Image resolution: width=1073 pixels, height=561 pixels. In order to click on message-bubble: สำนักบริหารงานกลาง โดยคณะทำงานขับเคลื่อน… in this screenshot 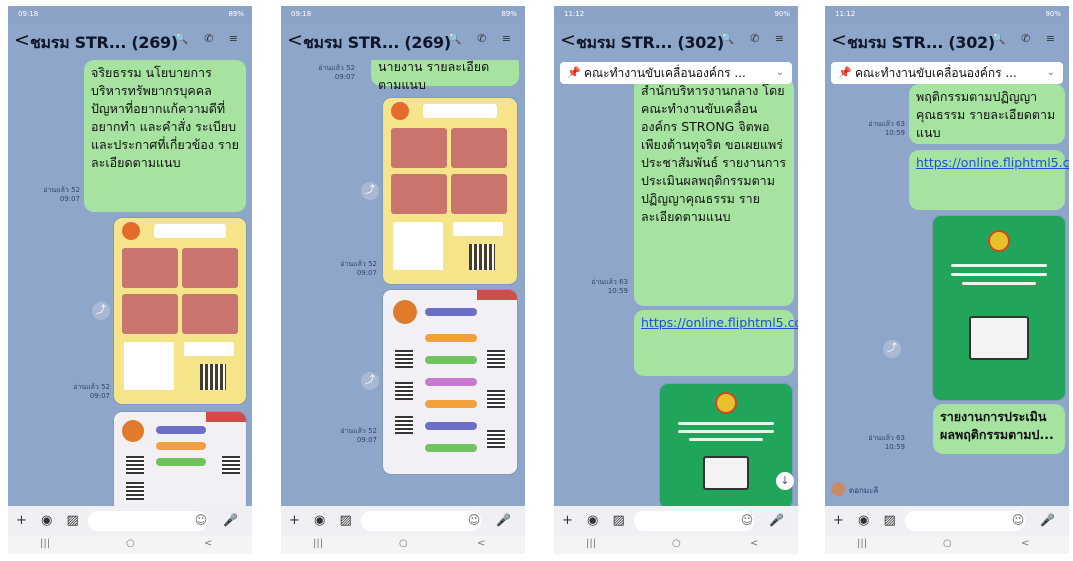, I will do `click(714, 192)`.